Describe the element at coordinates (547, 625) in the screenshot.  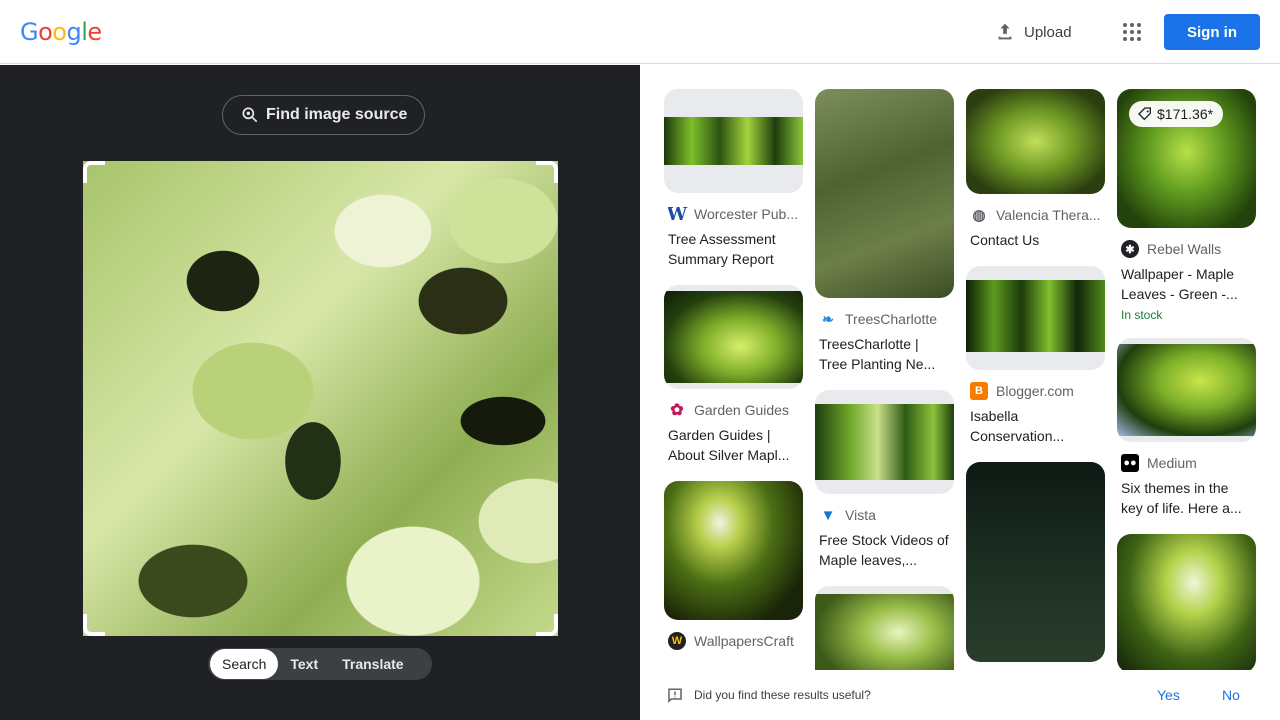
I see `crop-handle-bottom-right` at that location.